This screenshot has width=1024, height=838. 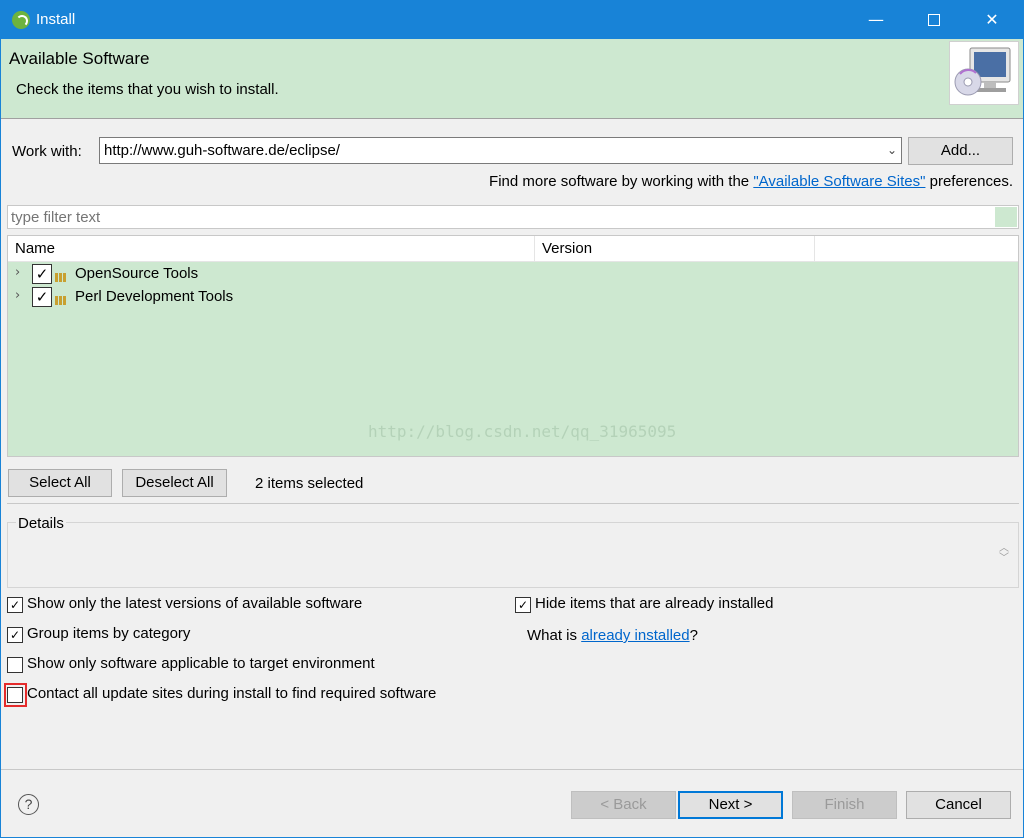 What do you see at coordinates (523, 605) in the screenshot?
I see `hide-installed-checkbox: ✓` at bounding box center [523, 605].